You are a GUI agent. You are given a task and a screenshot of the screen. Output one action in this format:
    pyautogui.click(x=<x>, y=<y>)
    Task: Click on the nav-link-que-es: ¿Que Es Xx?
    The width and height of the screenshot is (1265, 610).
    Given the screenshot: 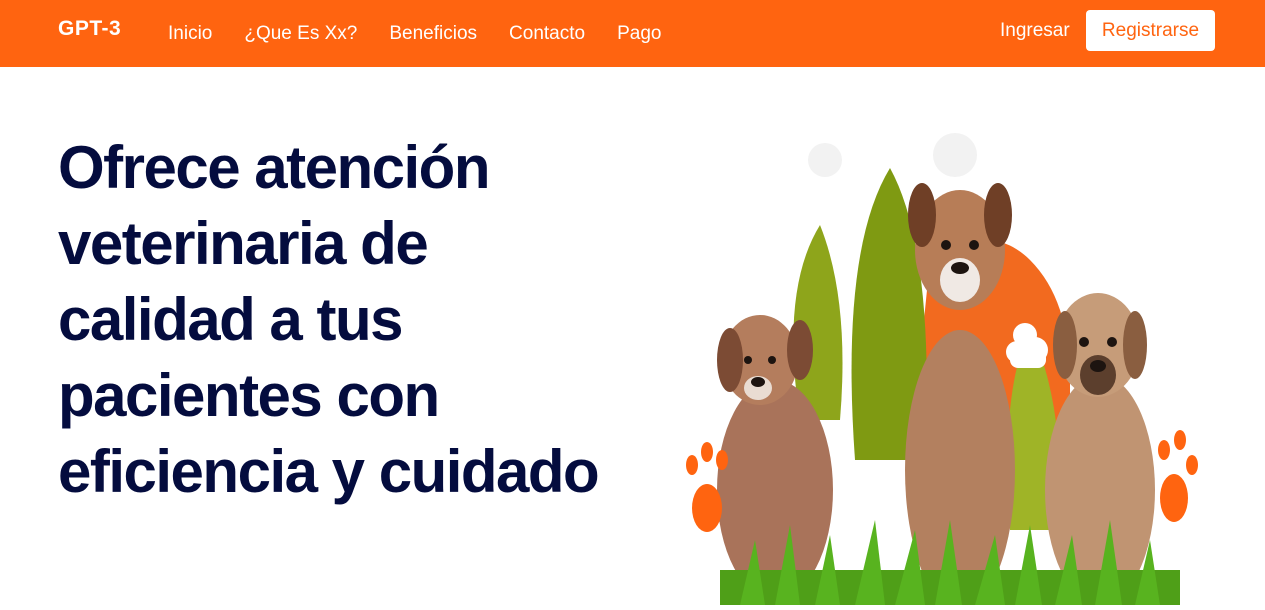 What is the action you would take?
    pyautogui.click(x=300, y=34)
    